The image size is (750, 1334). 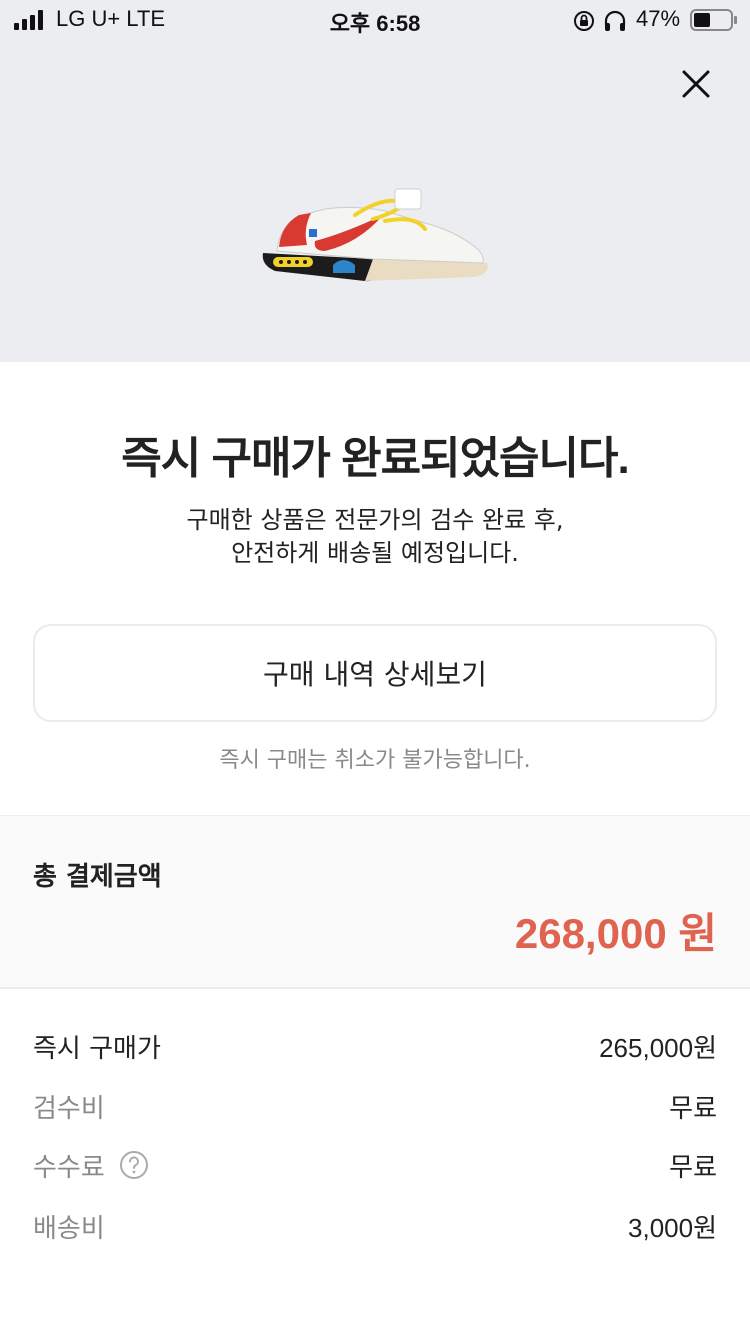 I want to click on battery-icon, so click(x=713, y=20).